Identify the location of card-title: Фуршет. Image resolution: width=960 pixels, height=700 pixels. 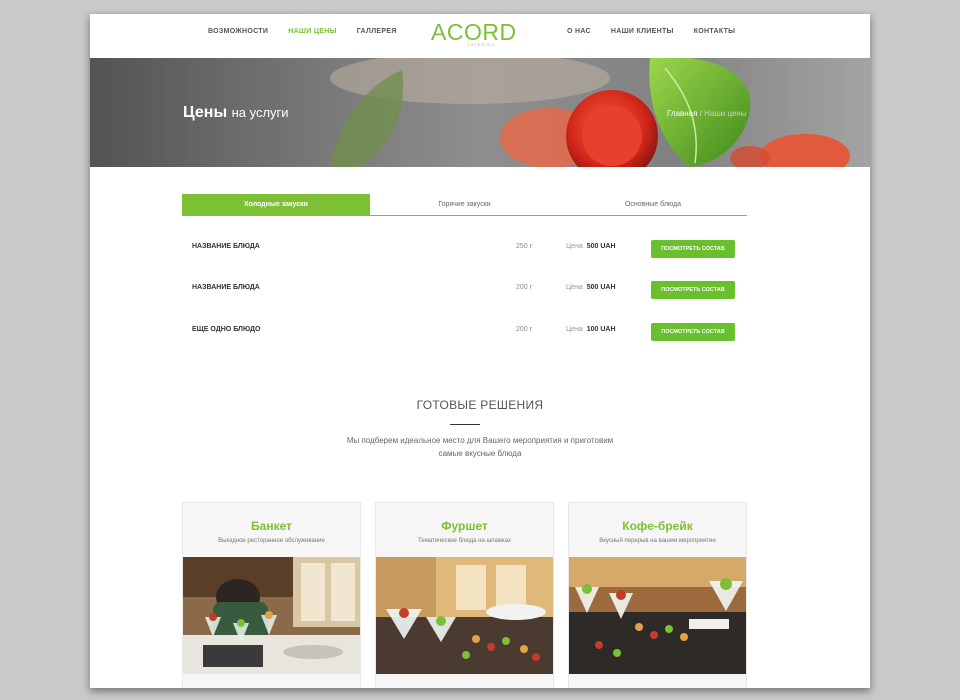
(464, 526).